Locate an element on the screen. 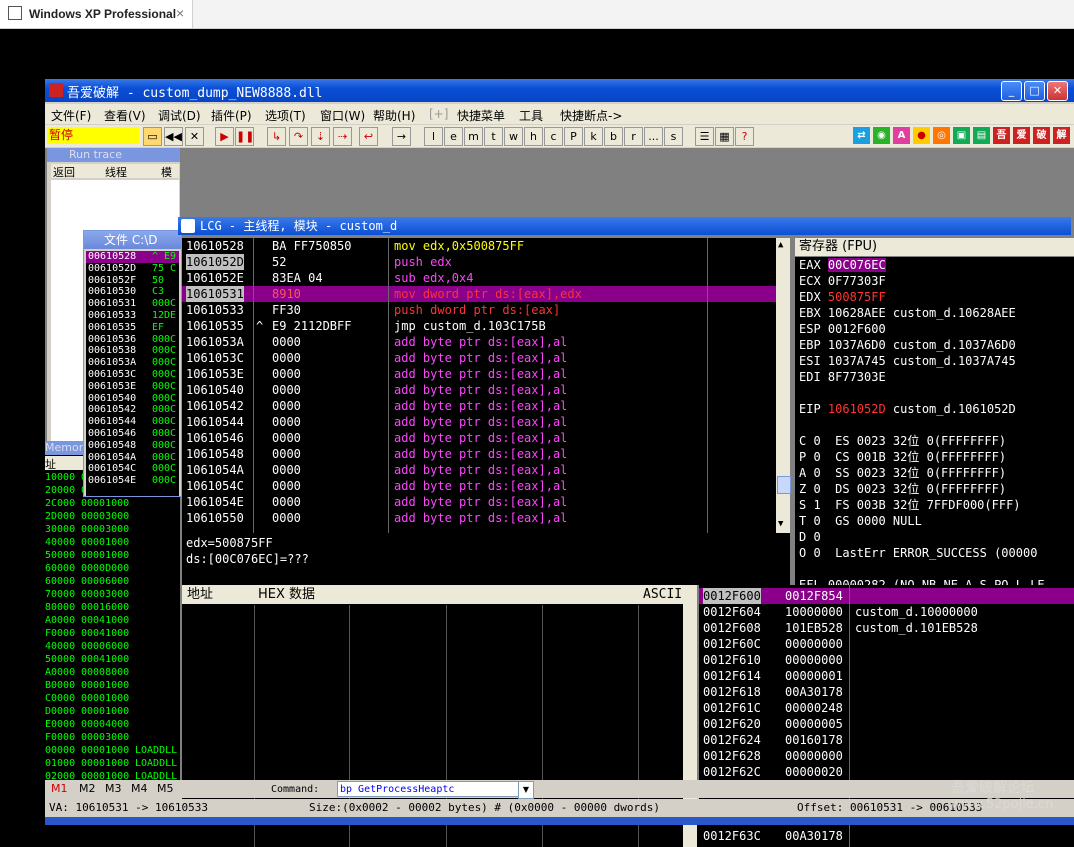  disasm-row: 10610531 8910 mov dword ptr ds:[eax],edx is located at coordinates (479, 294).